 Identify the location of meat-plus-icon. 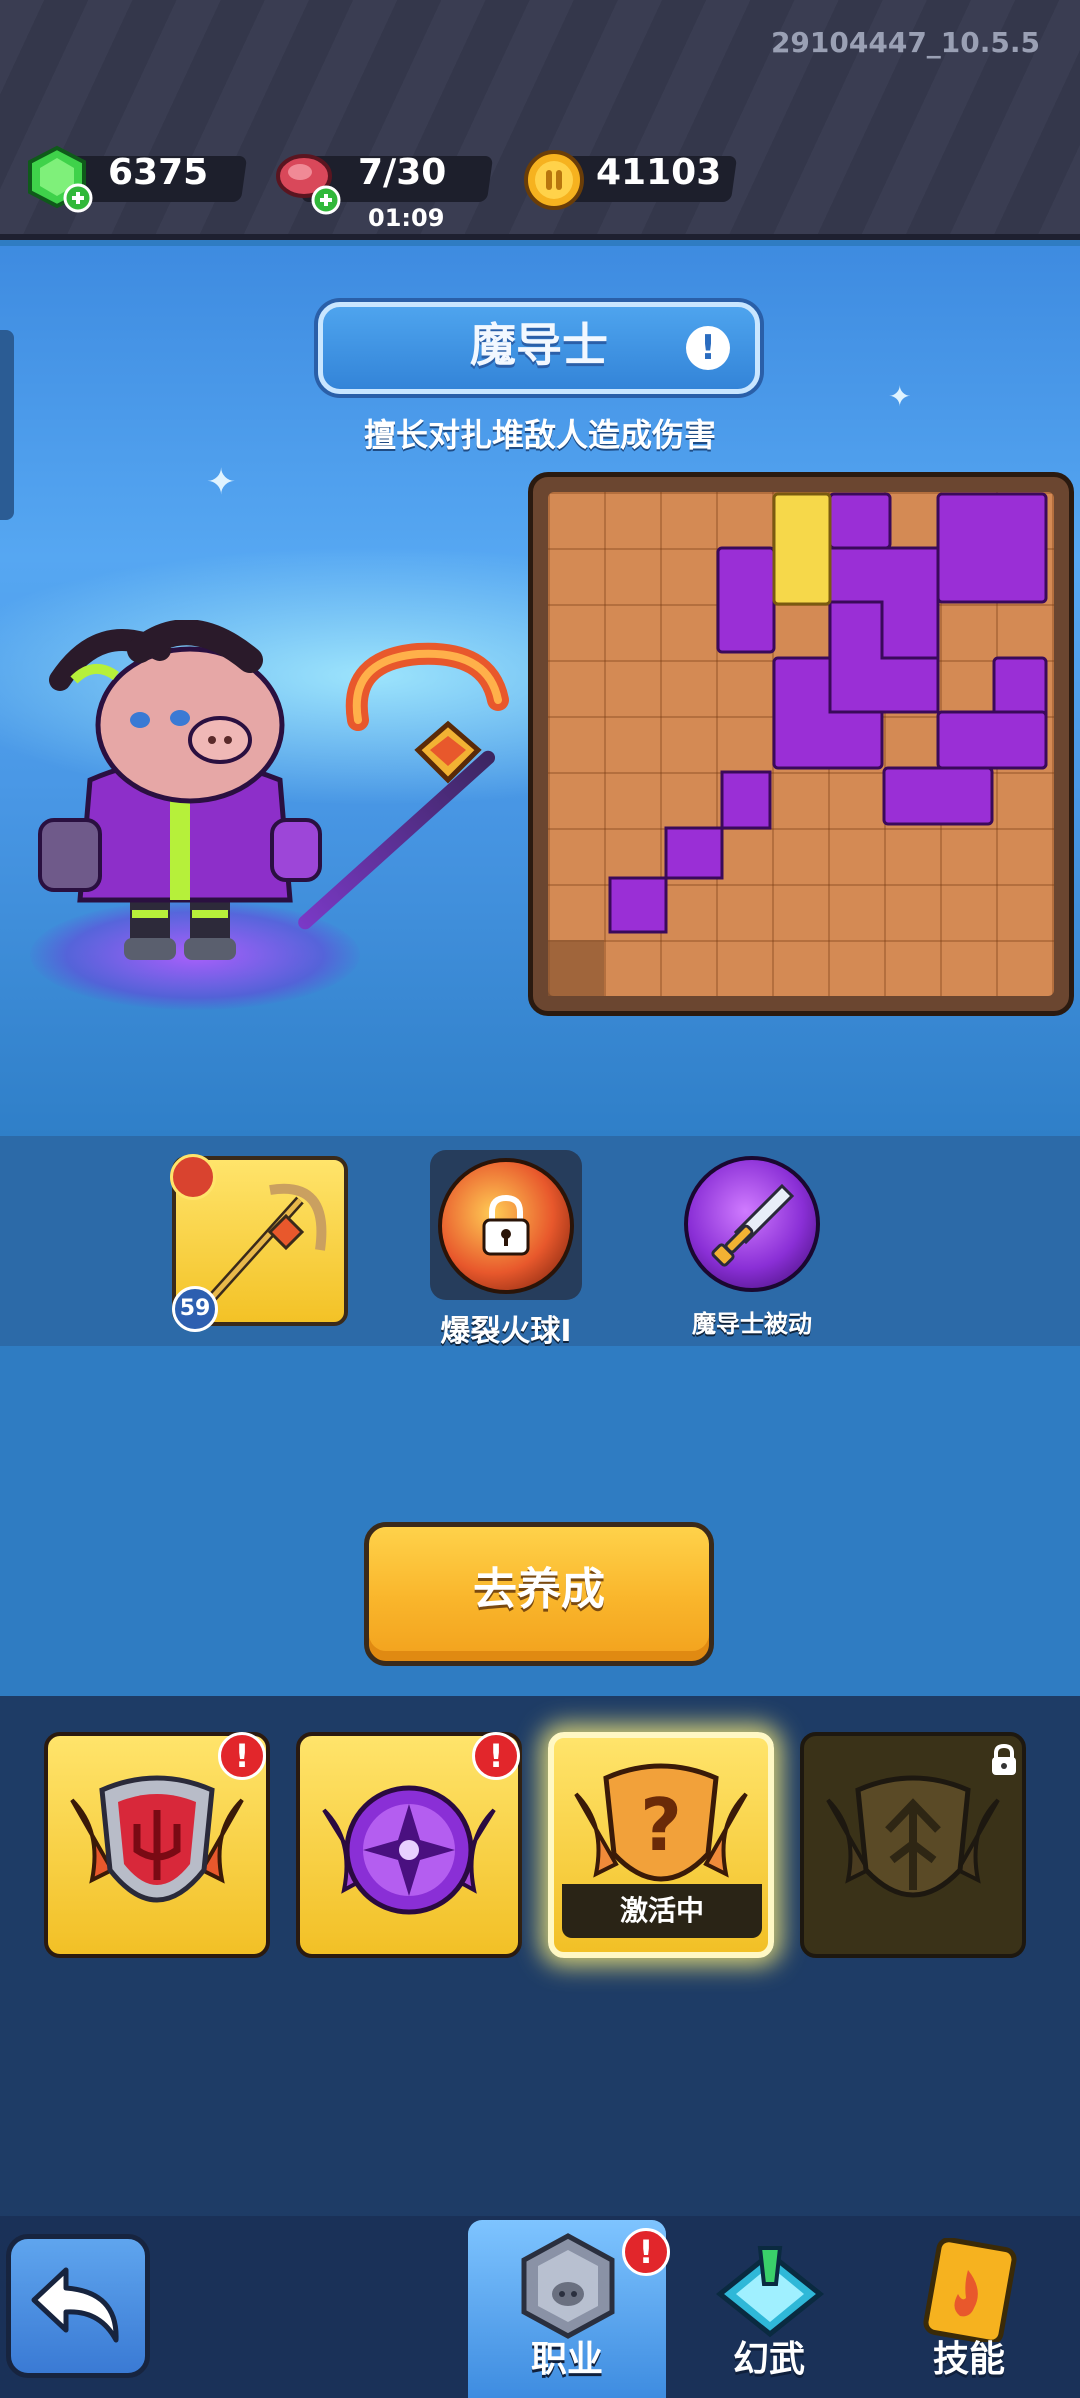
(307, 181).